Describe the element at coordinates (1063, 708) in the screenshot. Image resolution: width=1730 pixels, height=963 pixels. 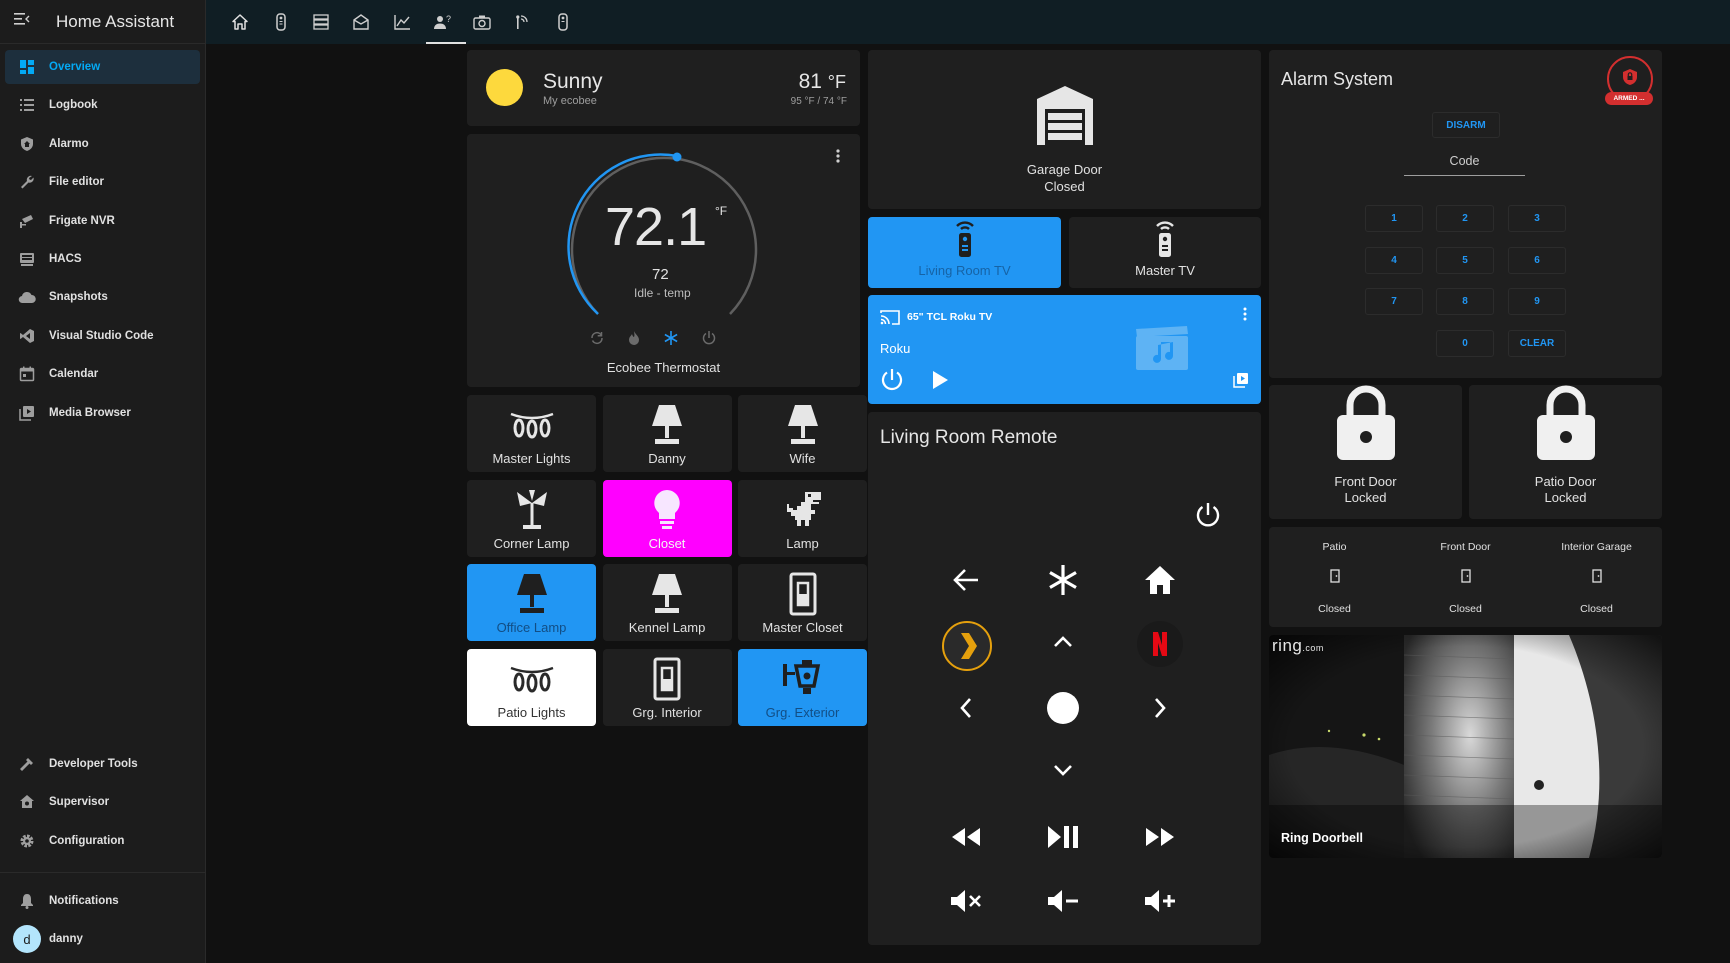
I see `select-button-icon` at that location.